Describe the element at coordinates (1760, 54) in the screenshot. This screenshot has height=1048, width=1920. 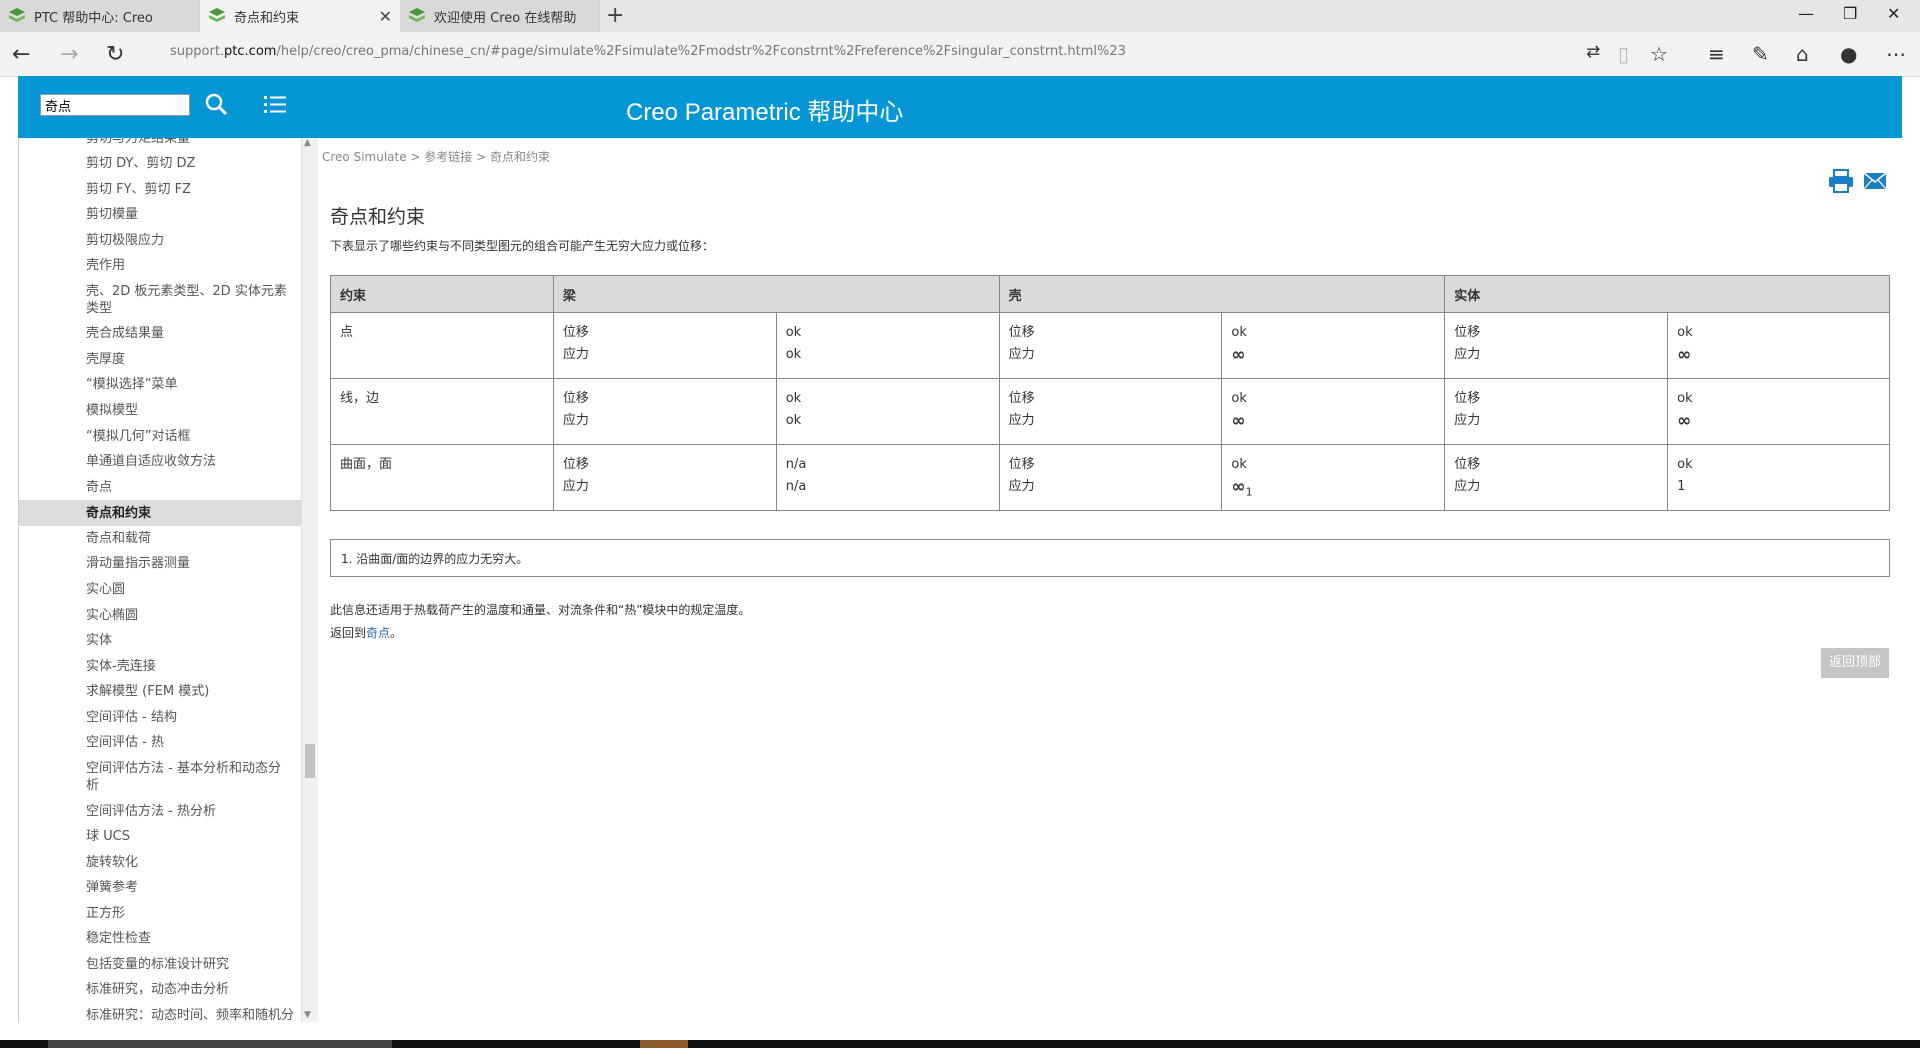
I see `web-note-icon: ✎` at that location.